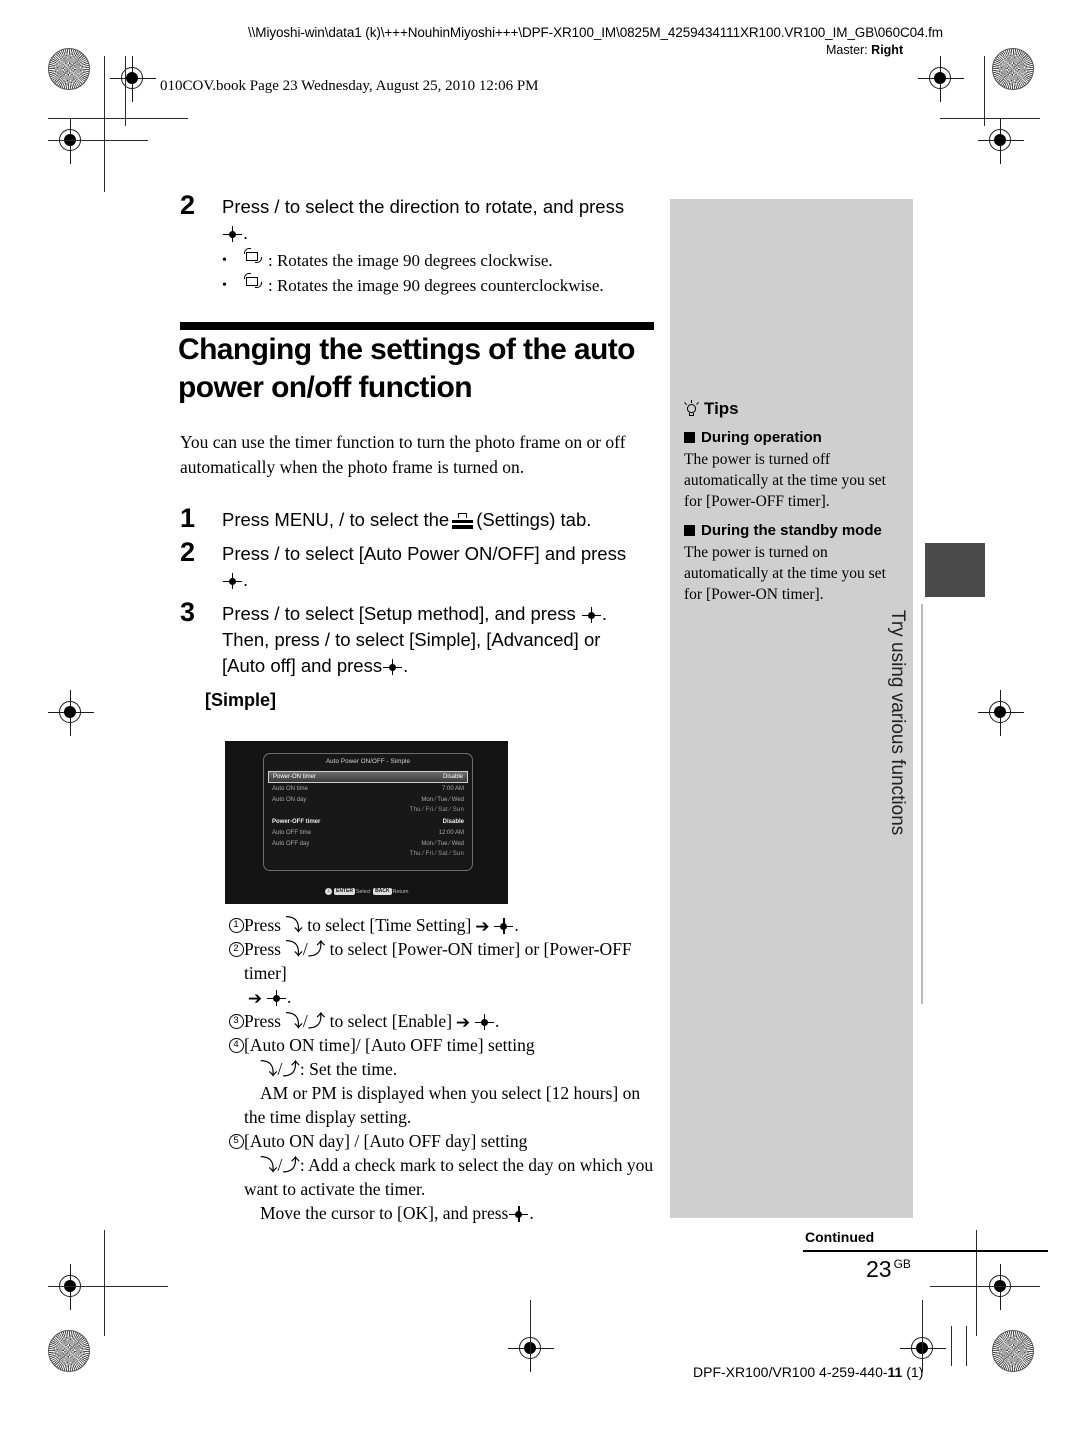 The height and width of the screenshot is (1436, 1080). I want to click on crop-line-tl-h2, so click(98, 141).